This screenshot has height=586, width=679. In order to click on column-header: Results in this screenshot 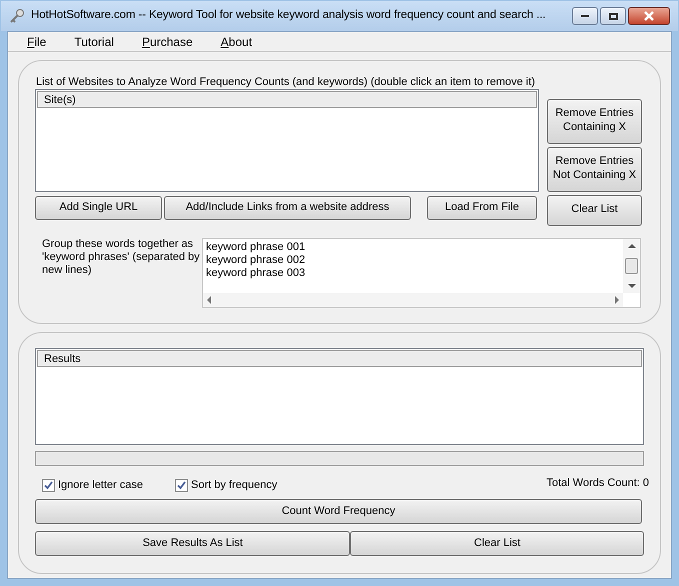, I will do `click(339, 358)`.